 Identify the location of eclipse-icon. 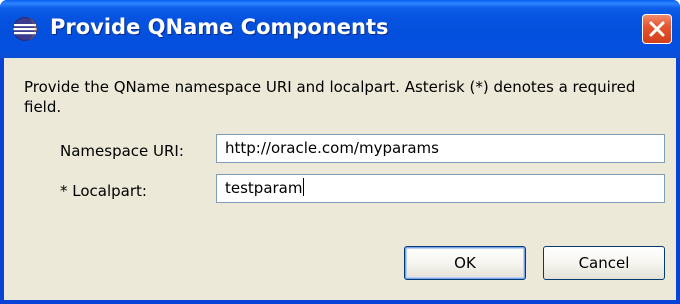
(25, 29).